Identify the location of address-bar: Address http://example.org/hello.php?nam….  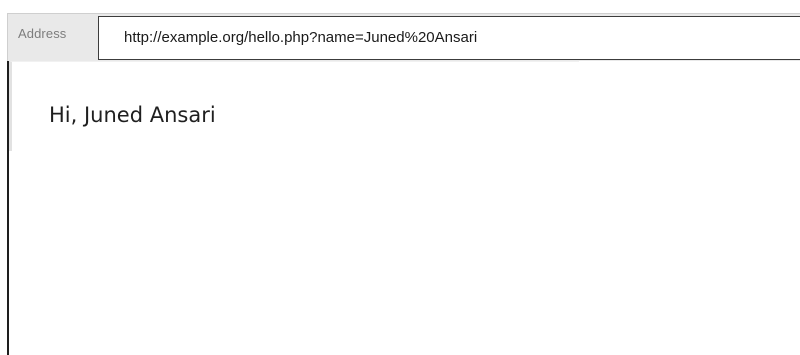
(403, 37).